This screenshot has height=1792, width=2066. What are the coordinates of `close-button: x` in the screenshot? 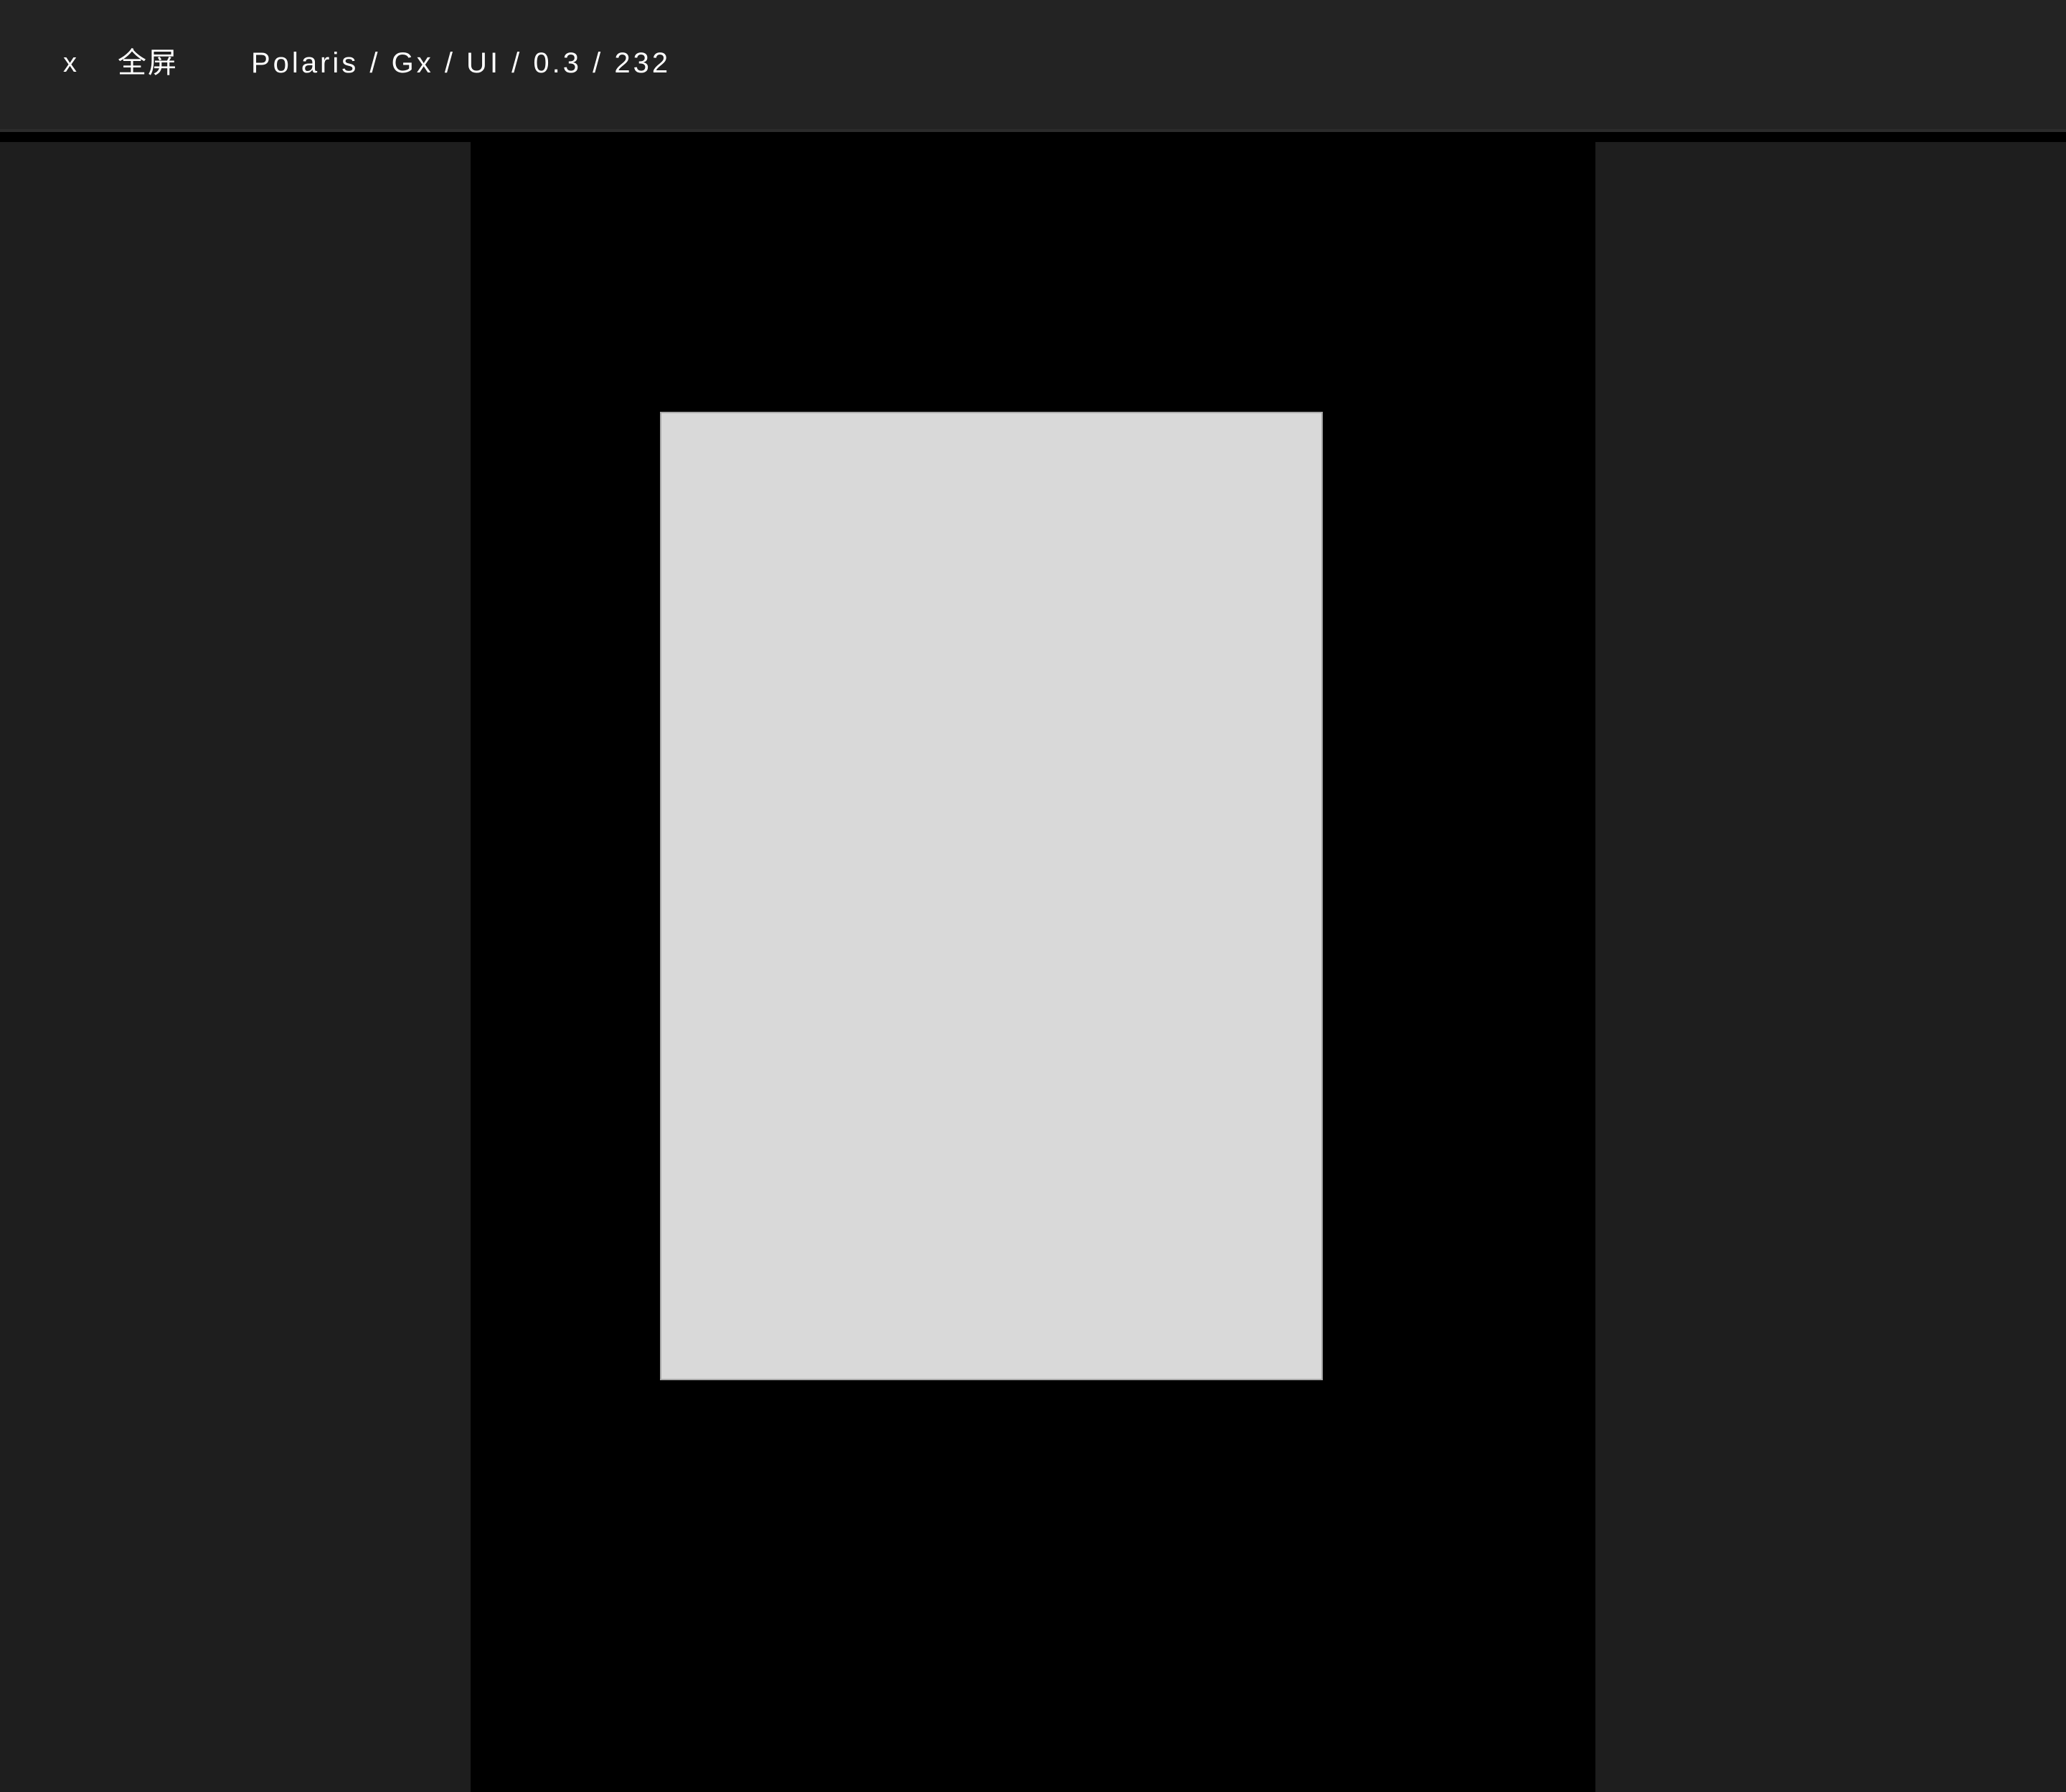 It's located at (70, 63).